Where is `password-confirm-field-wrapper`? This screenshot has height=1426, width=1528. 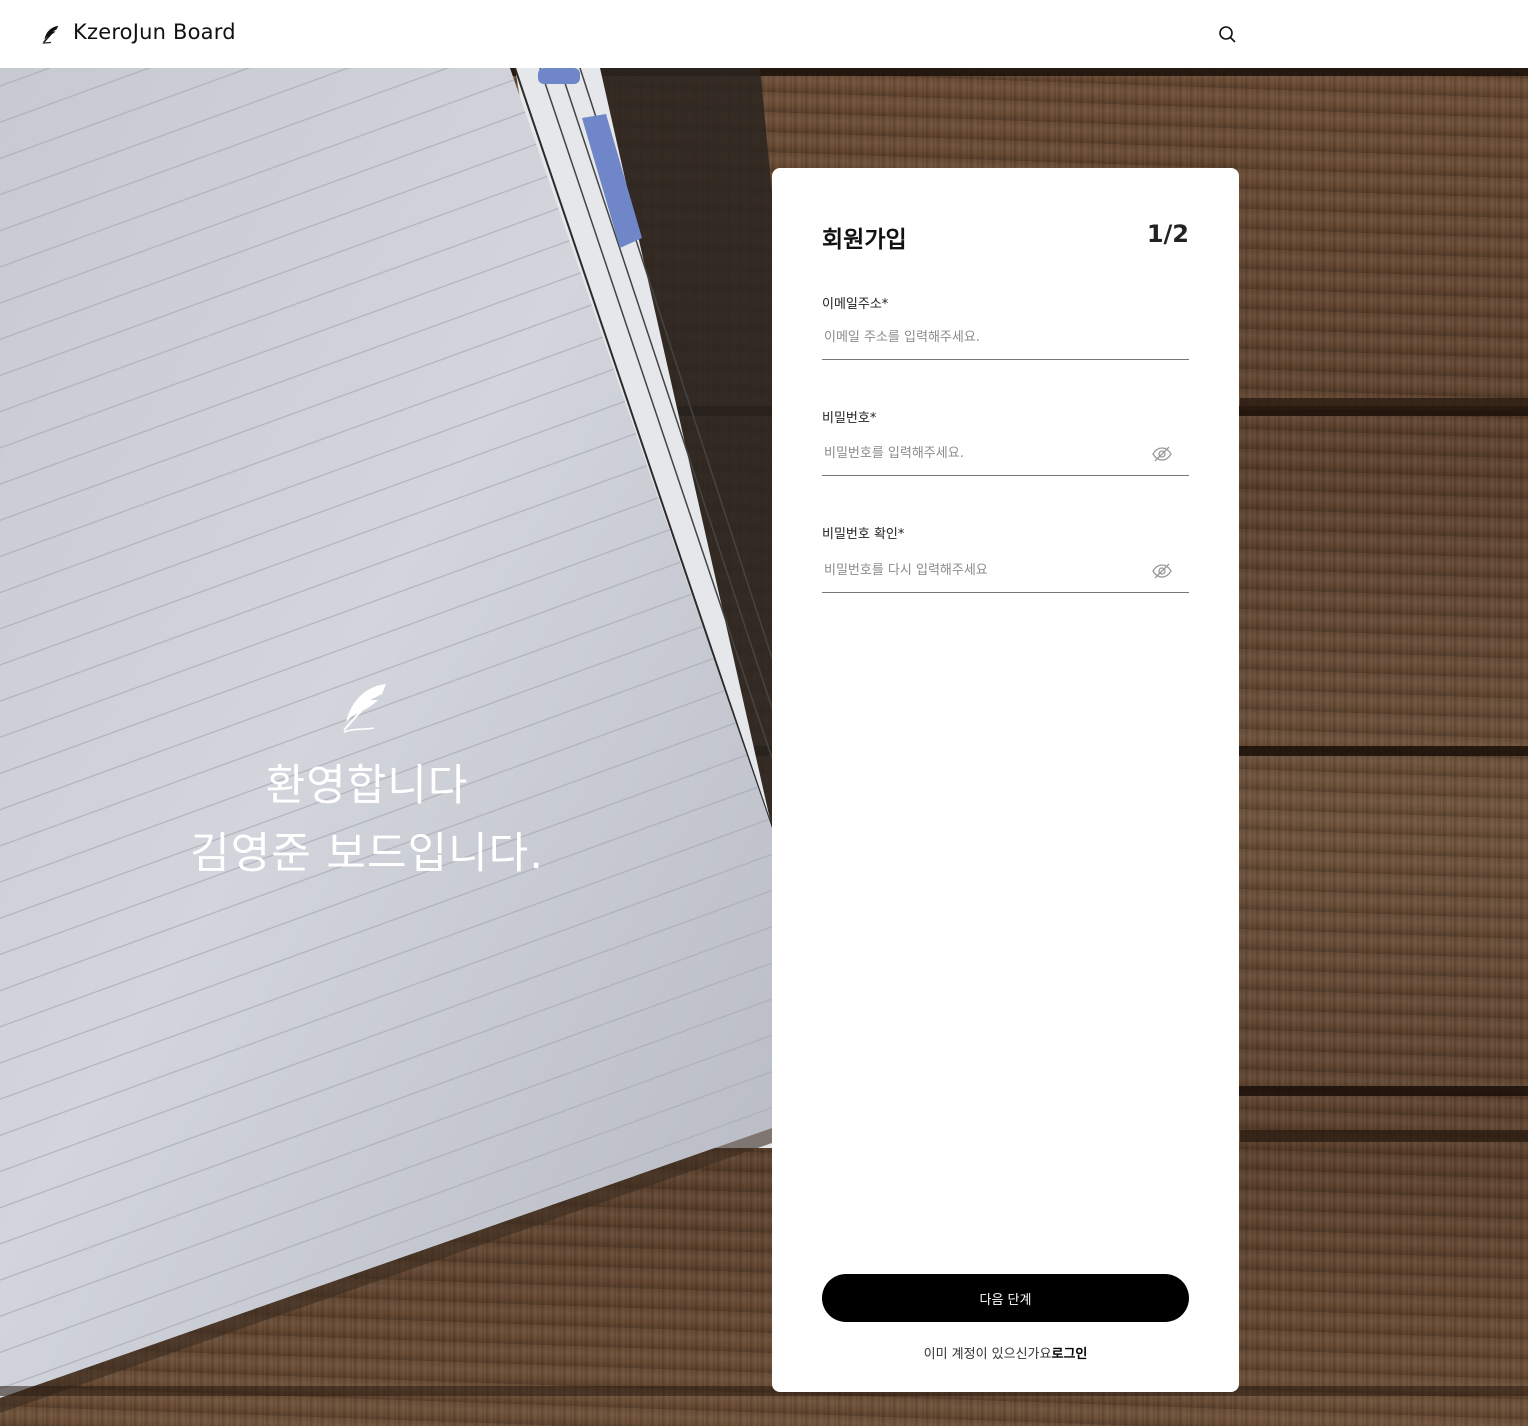
password-confirm-field-wrapper is located at coordinates (1005, 571).